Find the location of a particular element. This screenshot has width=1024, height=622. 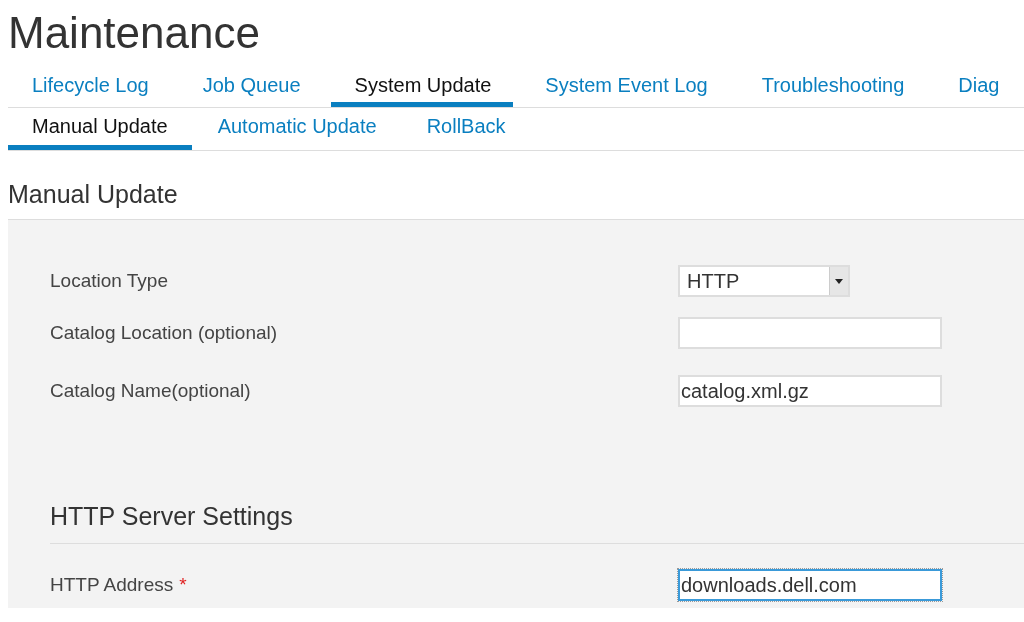

input-field: downloads.dell.com is located at coordinates (810, 585).